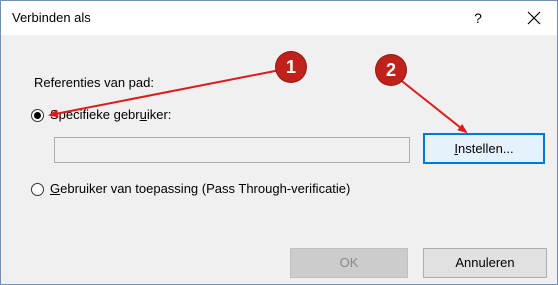  Describe the element at coordinates (232, 150) in the screenshot. I see `specific-user-field` at that location.